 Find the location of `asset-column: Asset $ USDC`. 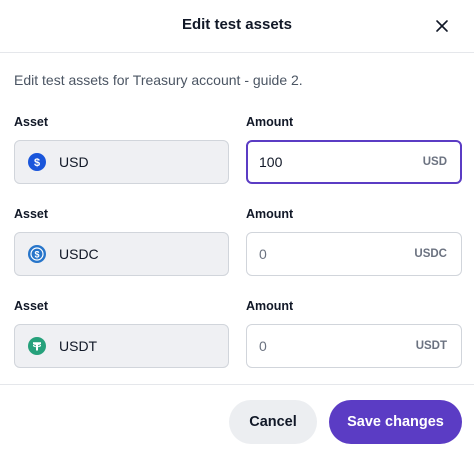

asset-column: Asset $ USDC is located at coordinates (121, 241).